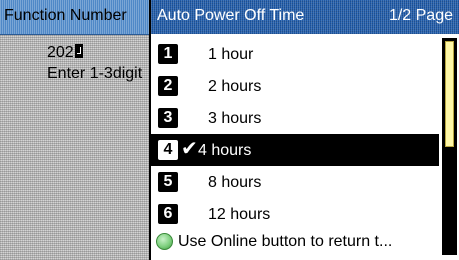  What do you see at coordinates (168, 54) in the screenshot?
I see `option-number-badge: 1` at bounding box center [168, 54].